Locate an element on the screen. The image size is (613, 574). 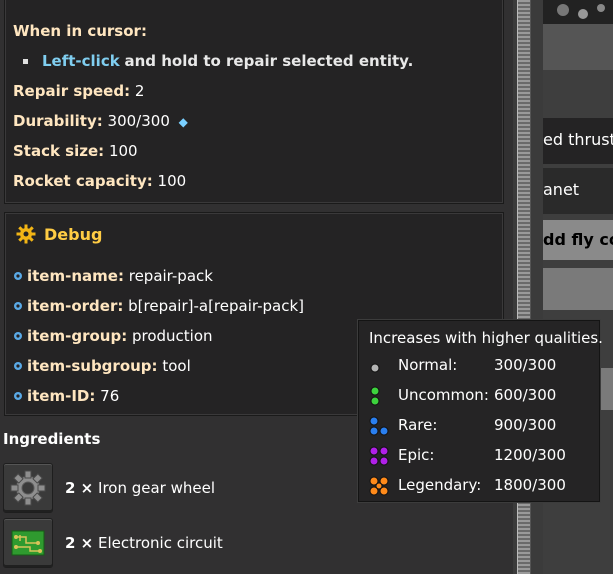
electronic-circuit-icon is located at coordinates (28, 543).